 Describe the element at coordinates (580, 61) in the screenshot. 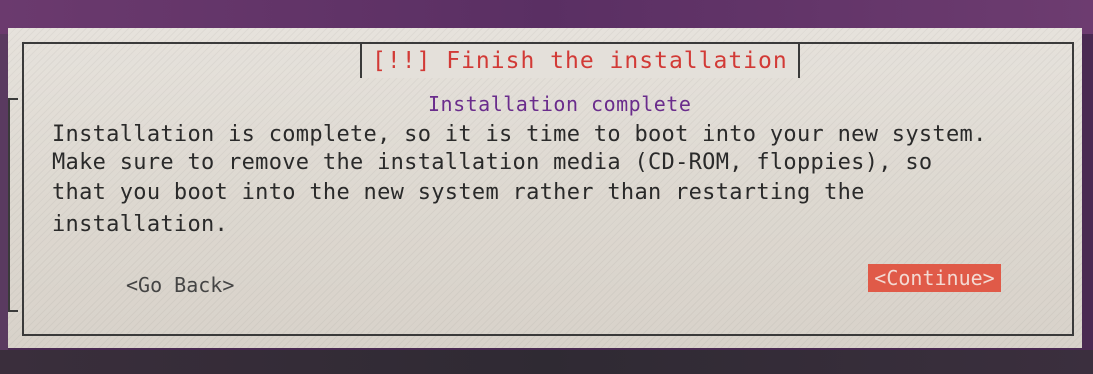

I see `dialog-title: [!!] Finish the installation` at that location.